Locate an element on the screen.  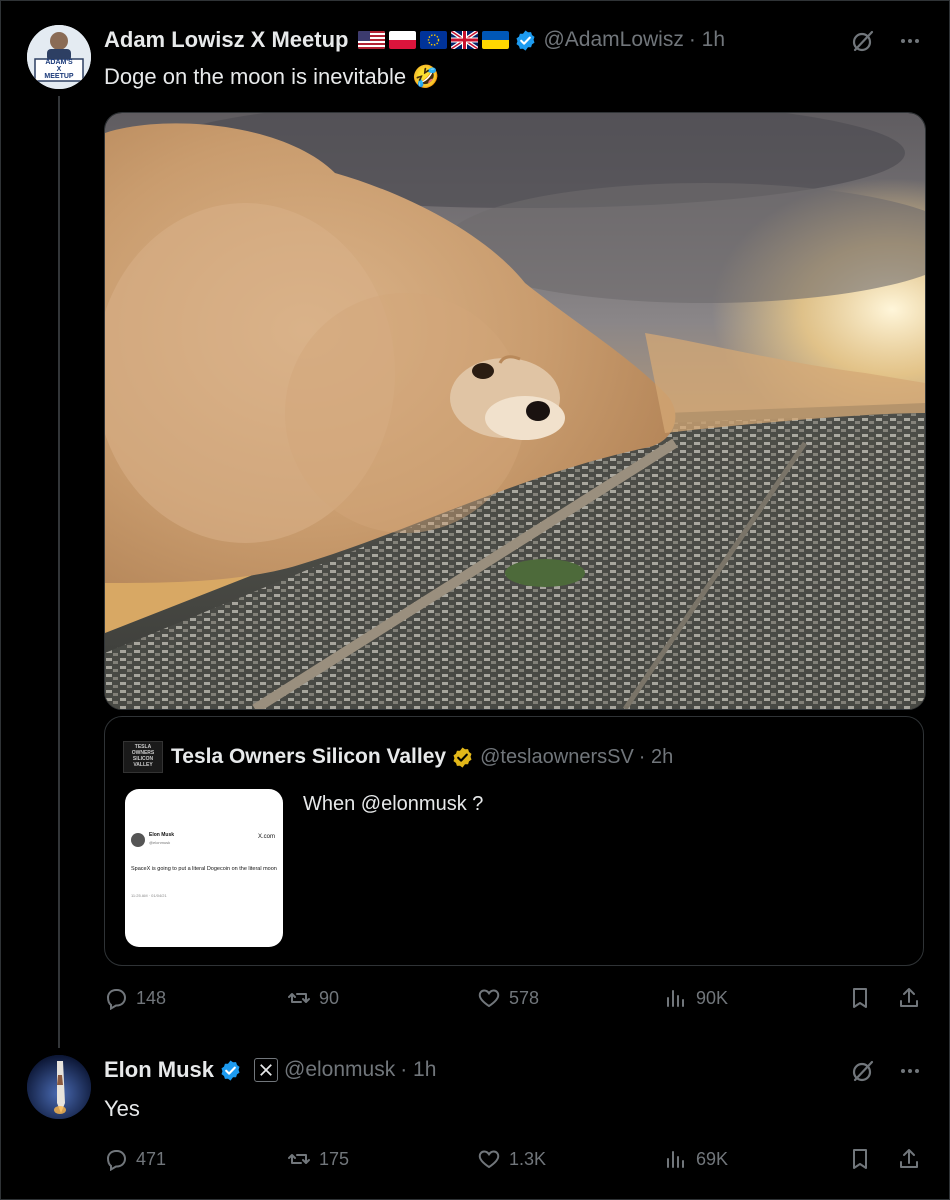
eu-flag-icon is located at coordinates (434, 40).